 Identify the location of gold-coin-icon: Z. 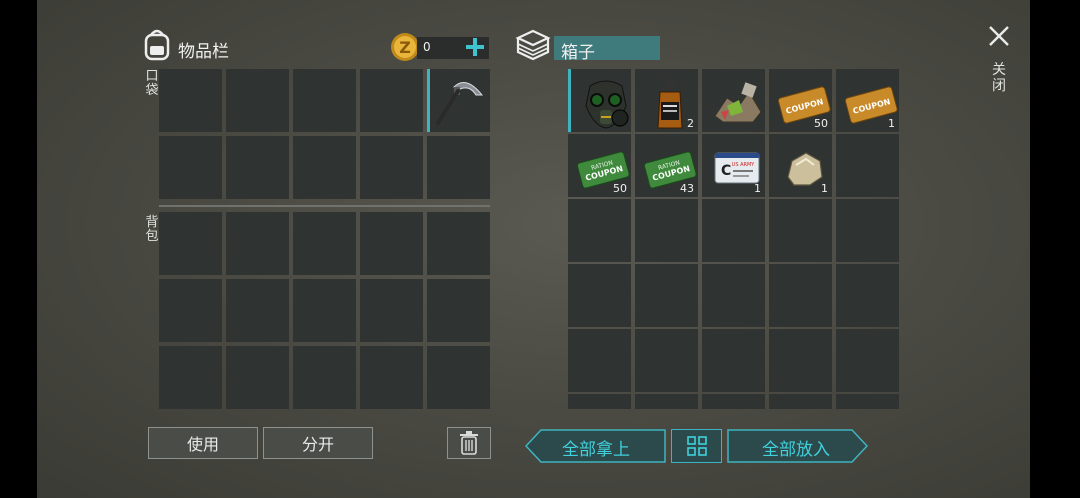
(405, 47).